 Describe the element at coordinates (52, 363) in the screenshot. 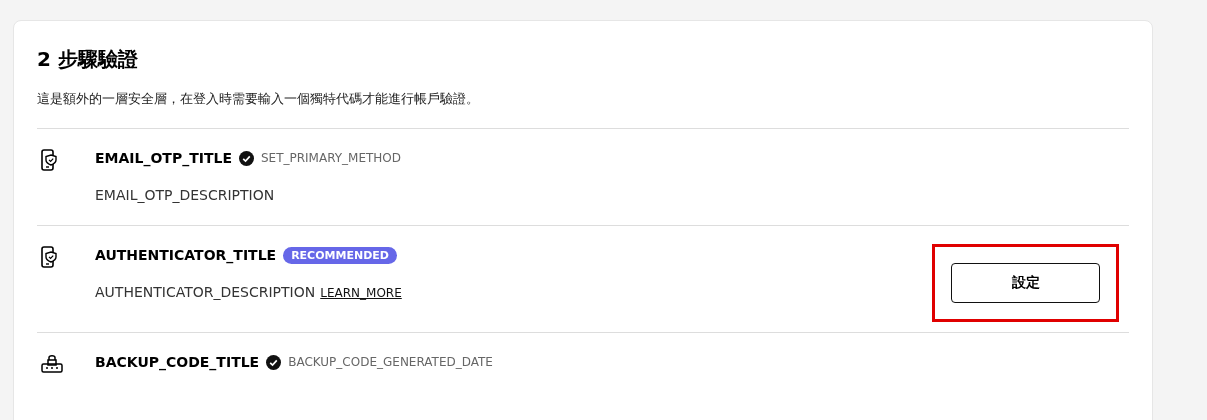

I see `lock-keypad-icon` at that location.